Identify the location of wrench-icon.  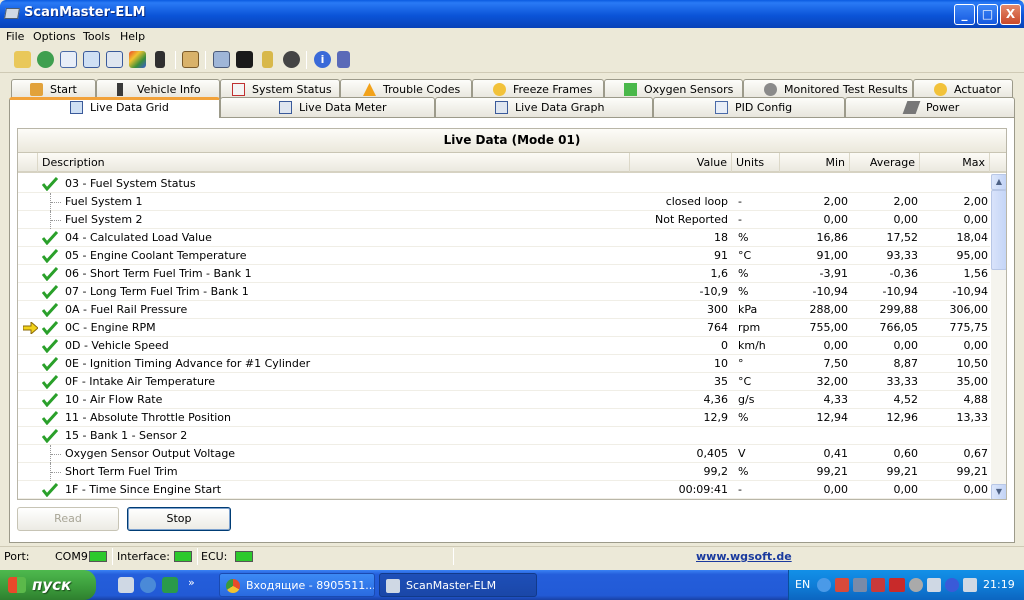
(22, 59).